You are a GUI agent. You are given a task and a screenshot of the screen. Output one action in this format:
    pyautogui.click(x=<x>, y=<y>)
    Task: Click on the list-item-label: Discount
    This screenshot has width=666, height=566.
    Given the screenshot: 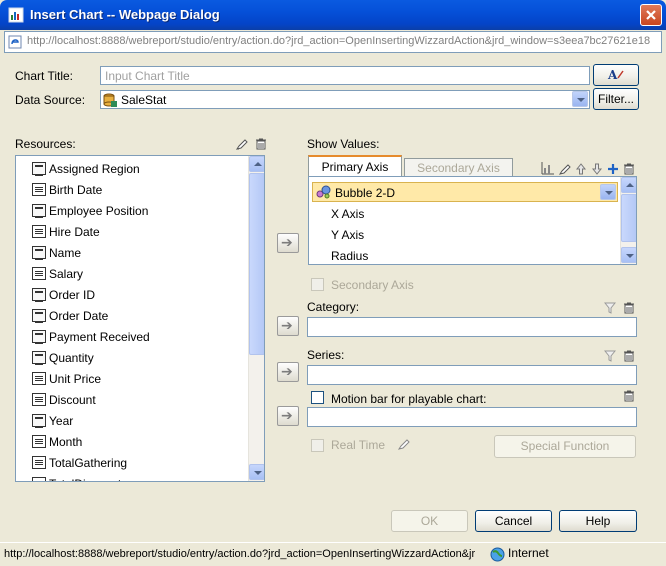 What is the action you would take?
    pyautogui.click(x=72, y=400)
    